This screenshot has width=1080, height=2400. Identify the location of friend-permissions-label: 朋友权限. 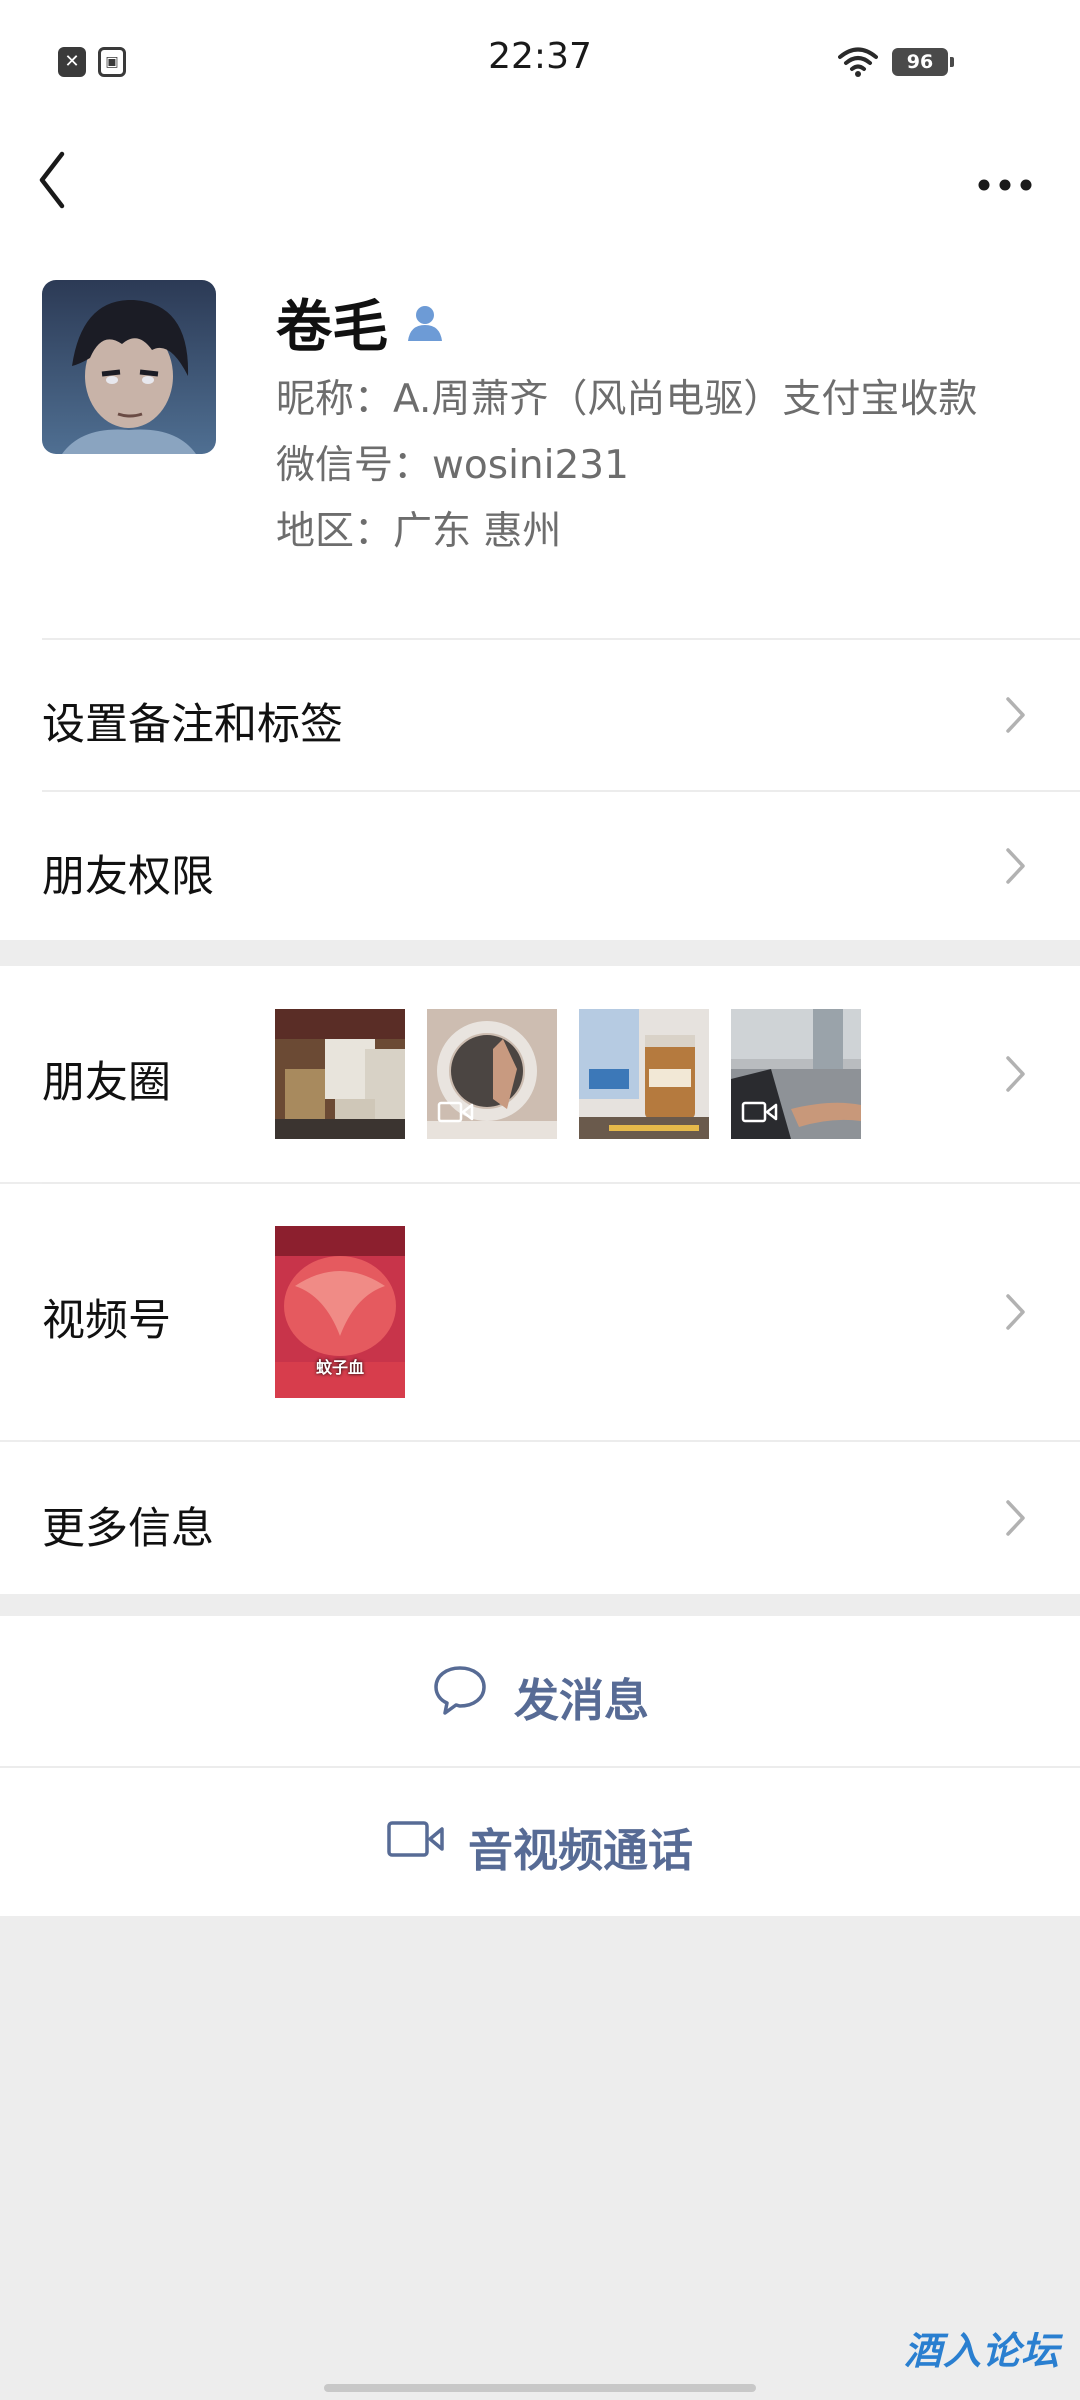
(128, 877).